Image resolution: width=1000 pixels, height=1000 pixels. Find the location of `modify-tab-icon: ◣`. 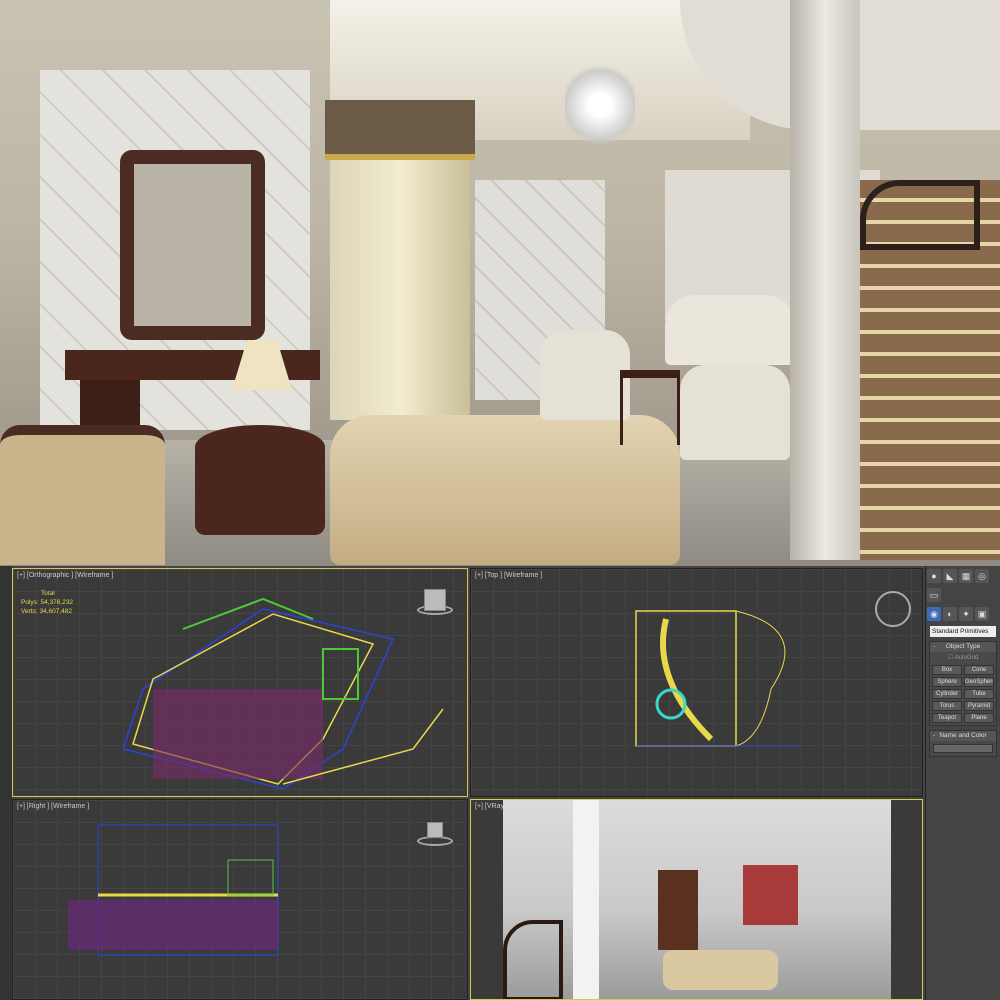

modify-tab-icon: ◣ is located at coordinates (950, 576).